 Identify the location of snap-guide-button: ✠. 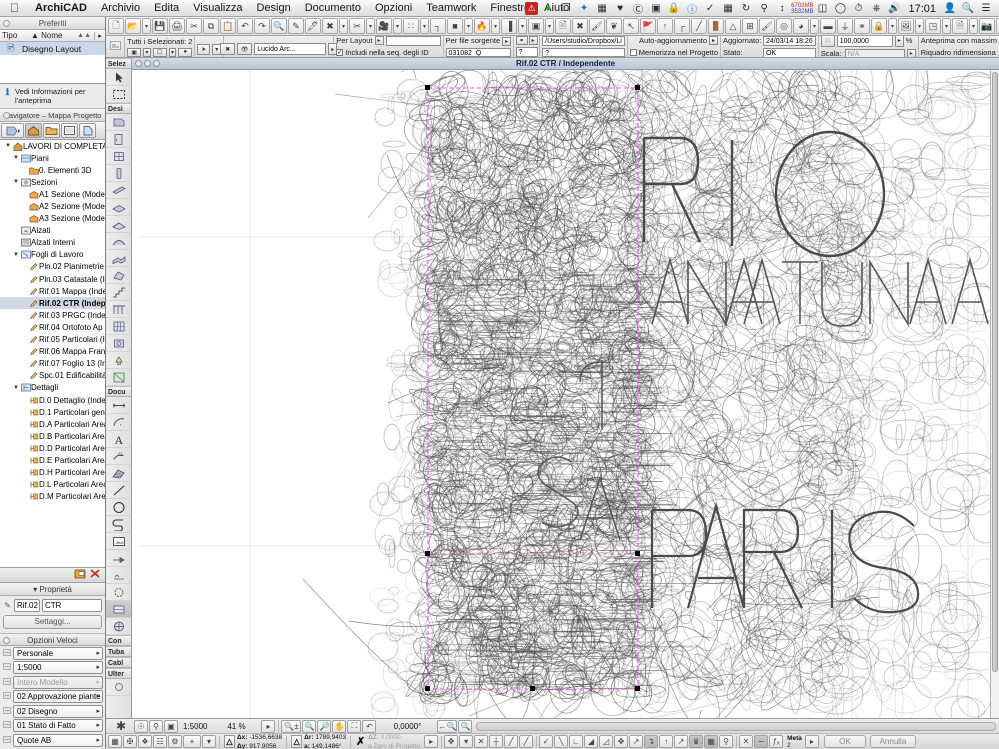
(130, 741).